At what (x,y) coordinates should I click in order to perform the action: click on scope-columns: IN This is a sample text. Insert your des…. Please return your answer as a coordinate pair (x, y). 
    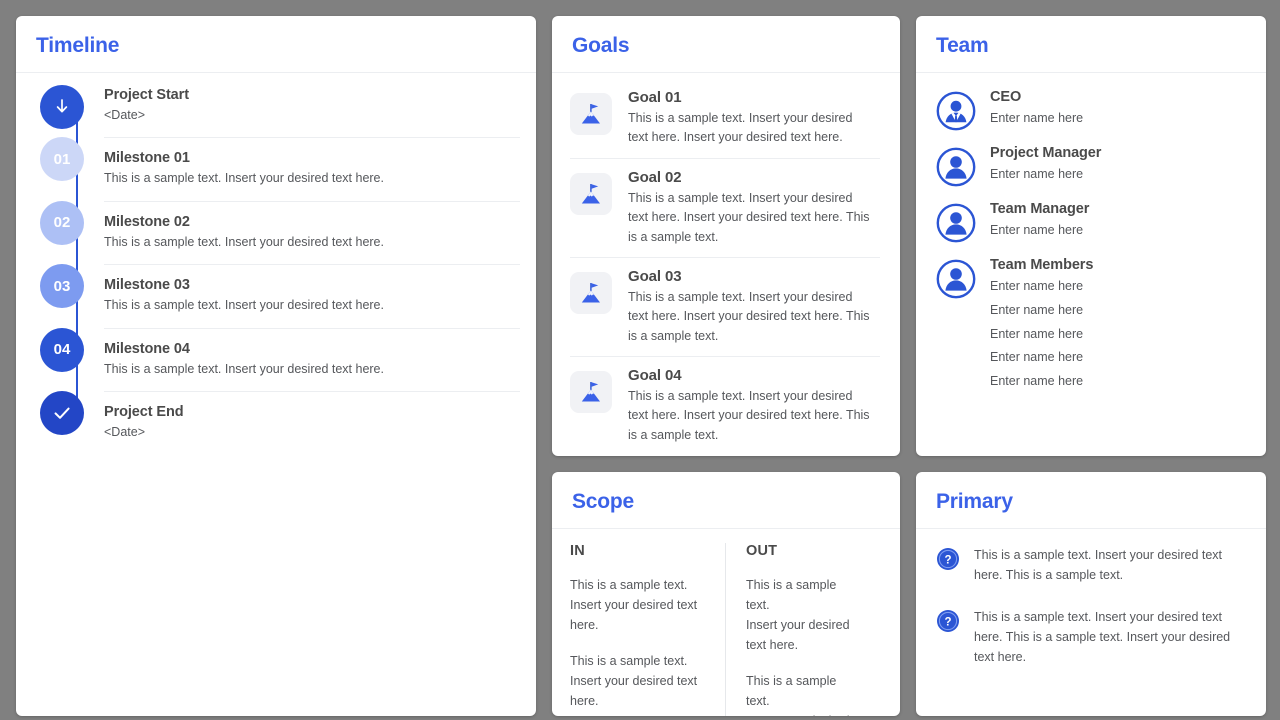
    Looking at the image, I should click on (726, 622).